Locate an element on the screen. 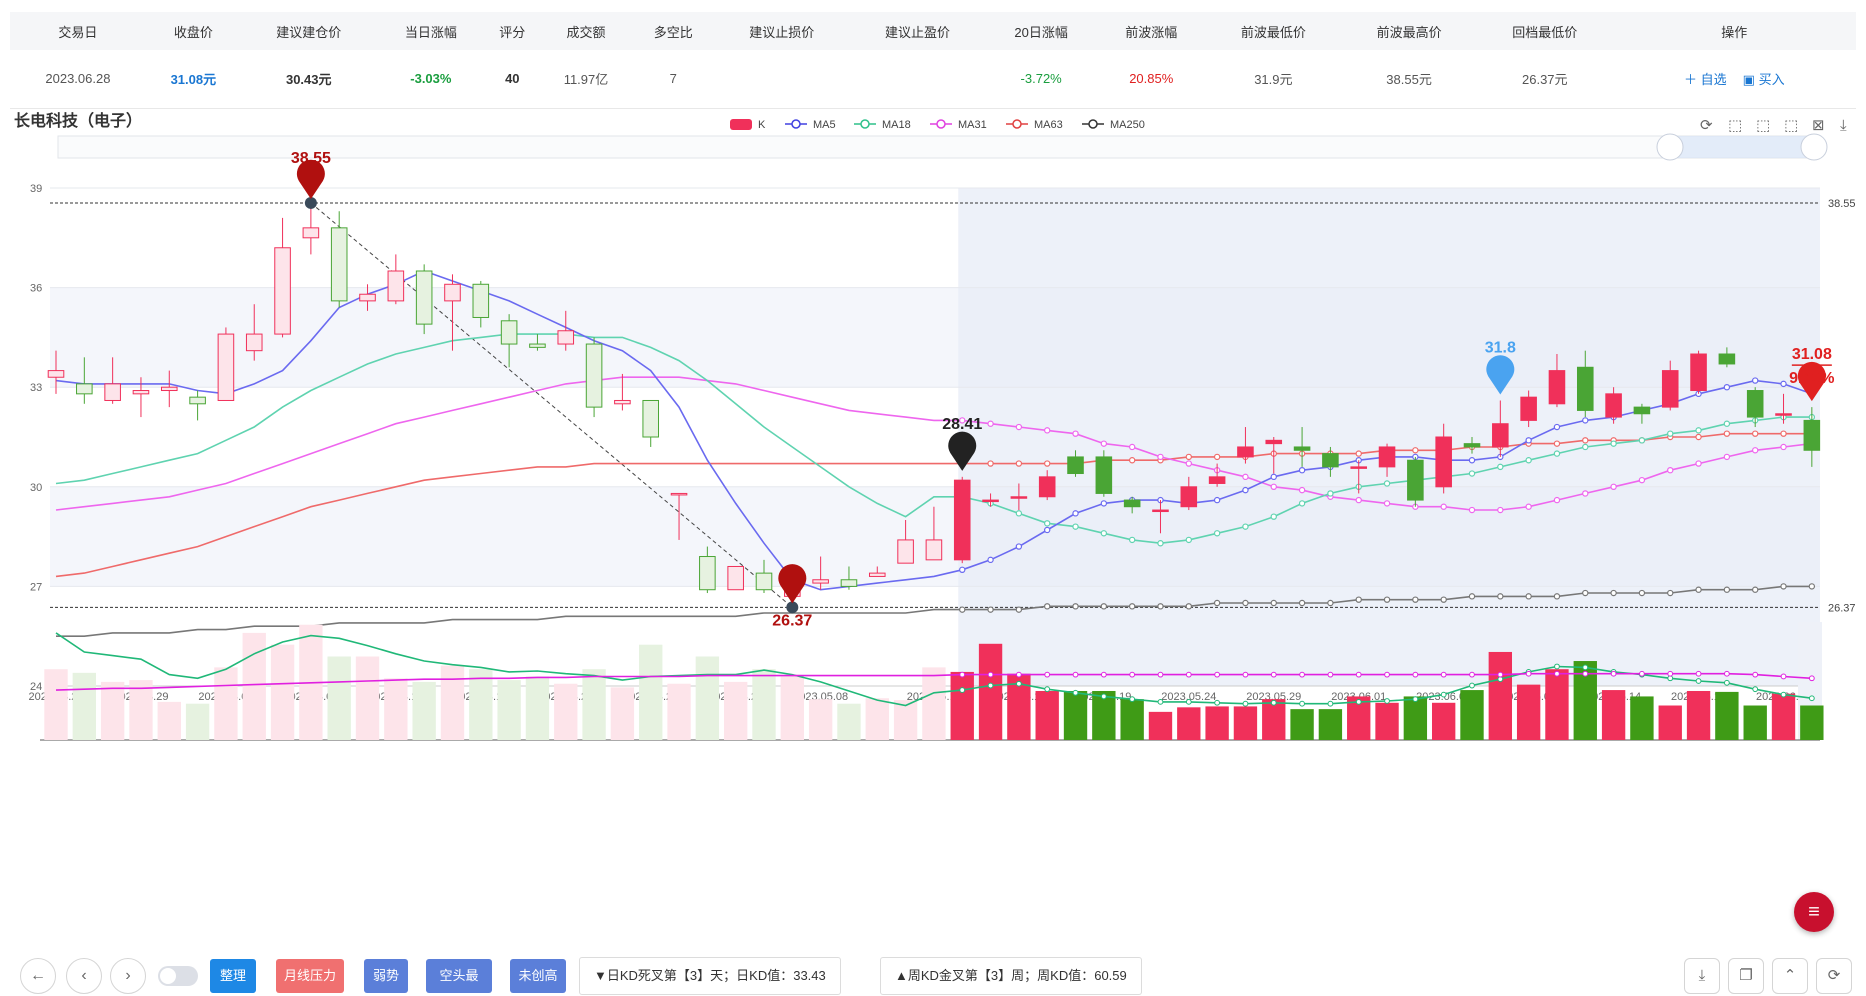 This screenshot has height=996, width=1866. zoom-slider-window is located at coordinates (1744, 147).